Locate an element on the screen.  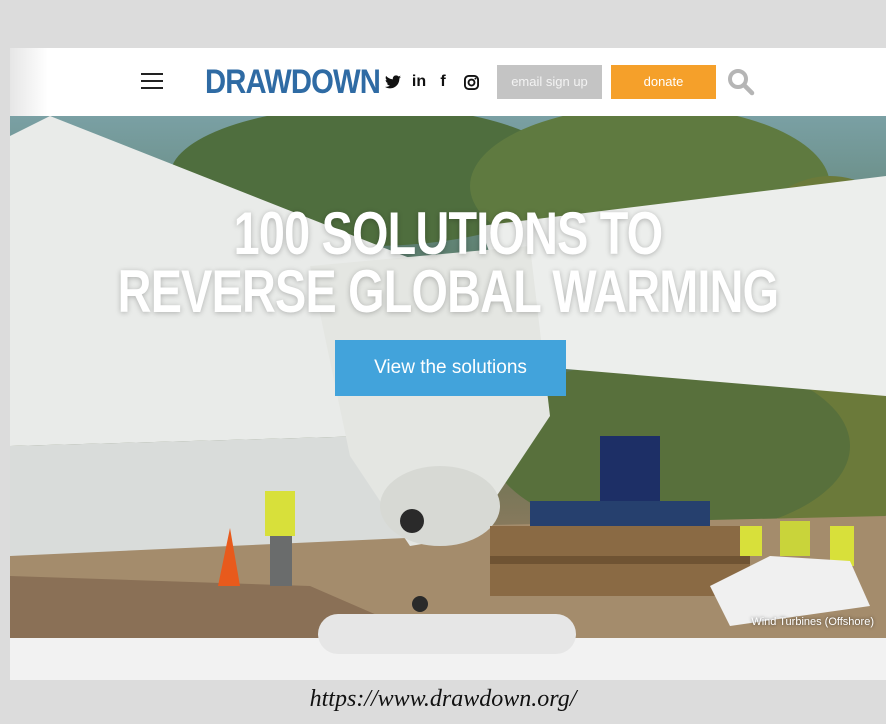
menu-icon is located at coordinates (152, 82).